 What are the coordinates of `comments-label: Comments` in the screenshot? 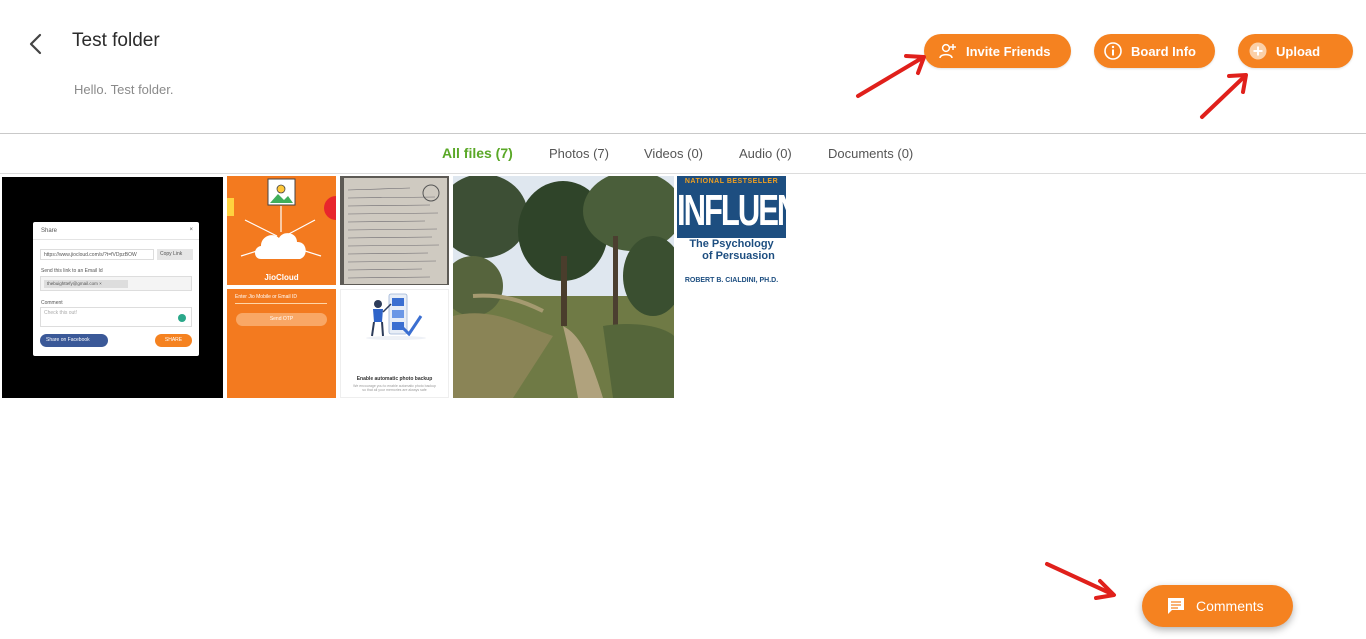 It's located at (1230, 606).